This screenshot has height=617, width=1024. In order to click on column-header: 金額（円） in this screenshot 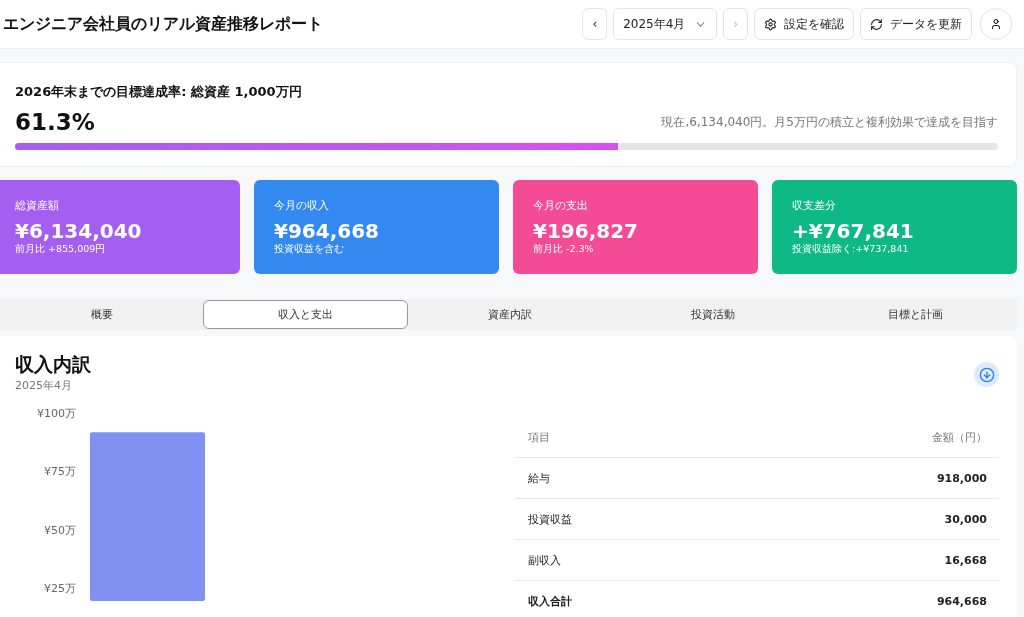, I will do `click(959, 437)`.